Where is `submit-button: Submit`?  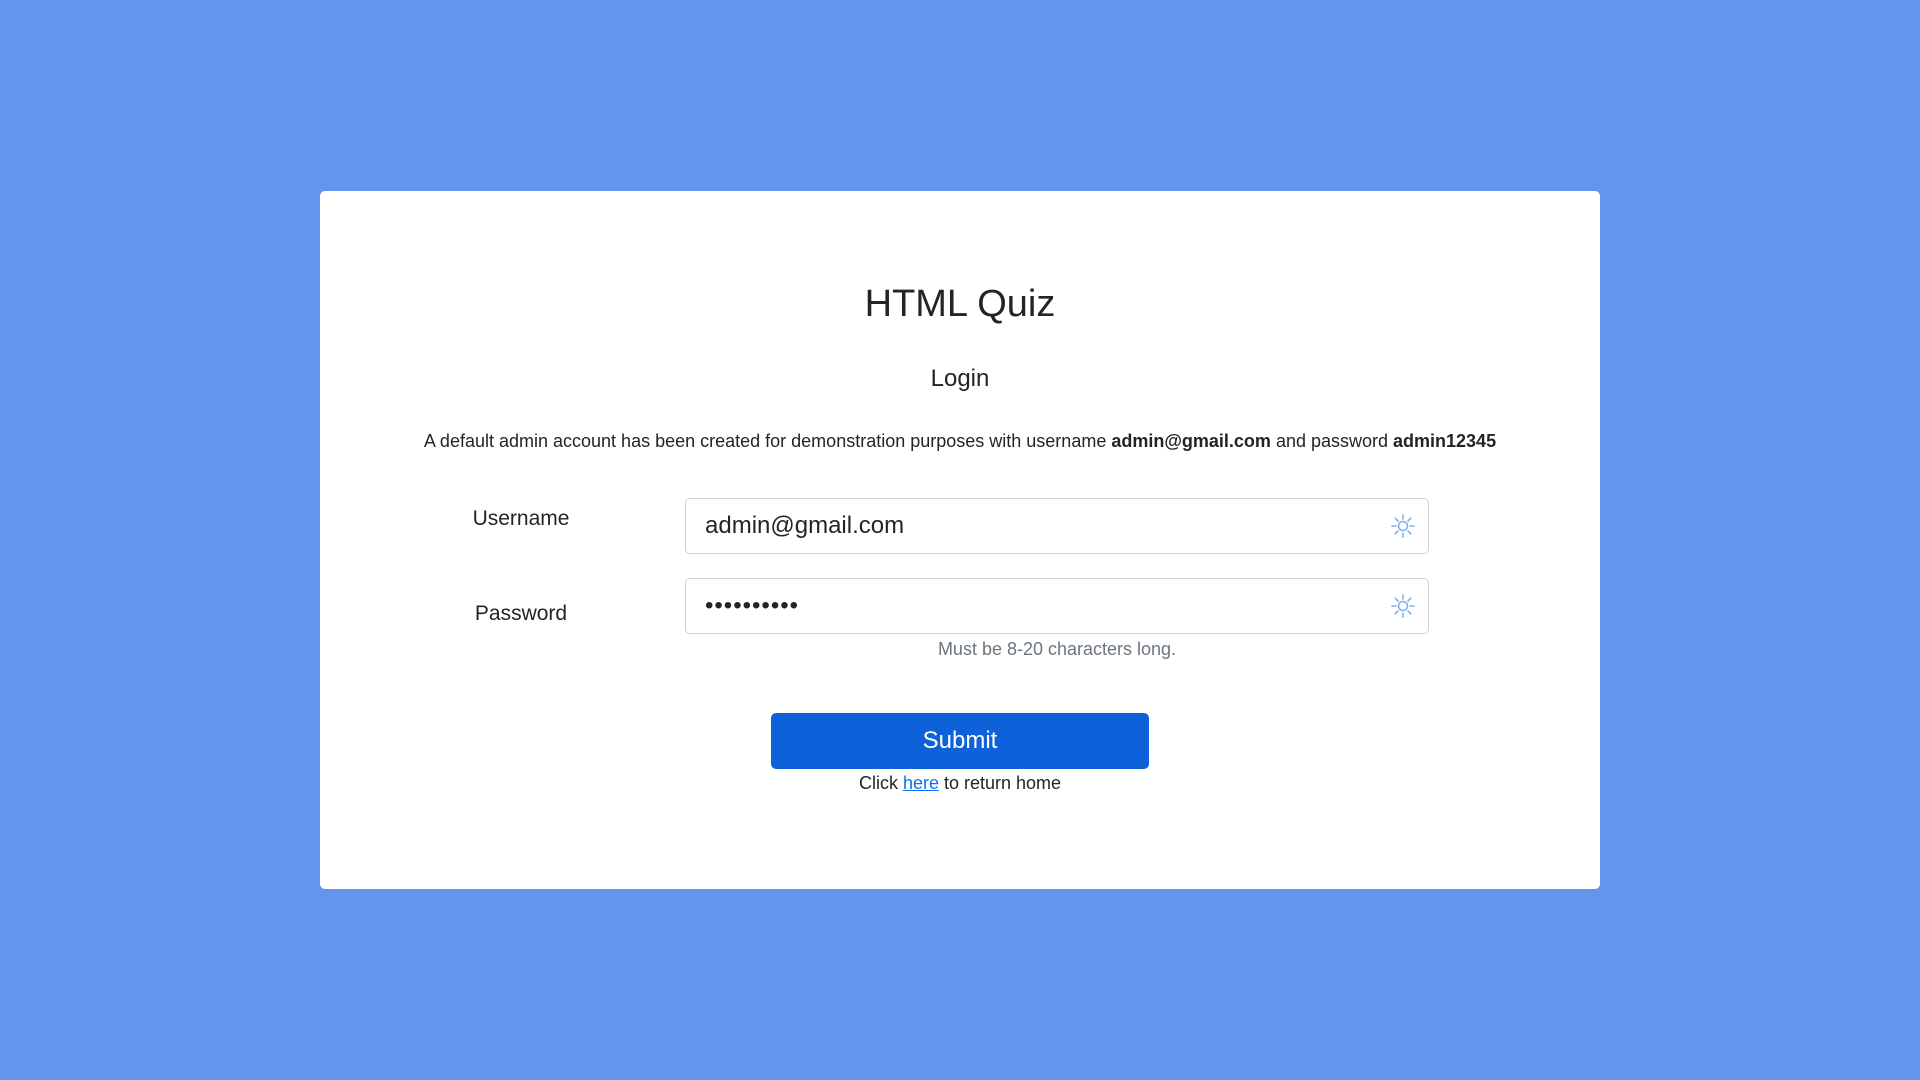
submit-button: Submit is located at coordinates (960, 741).